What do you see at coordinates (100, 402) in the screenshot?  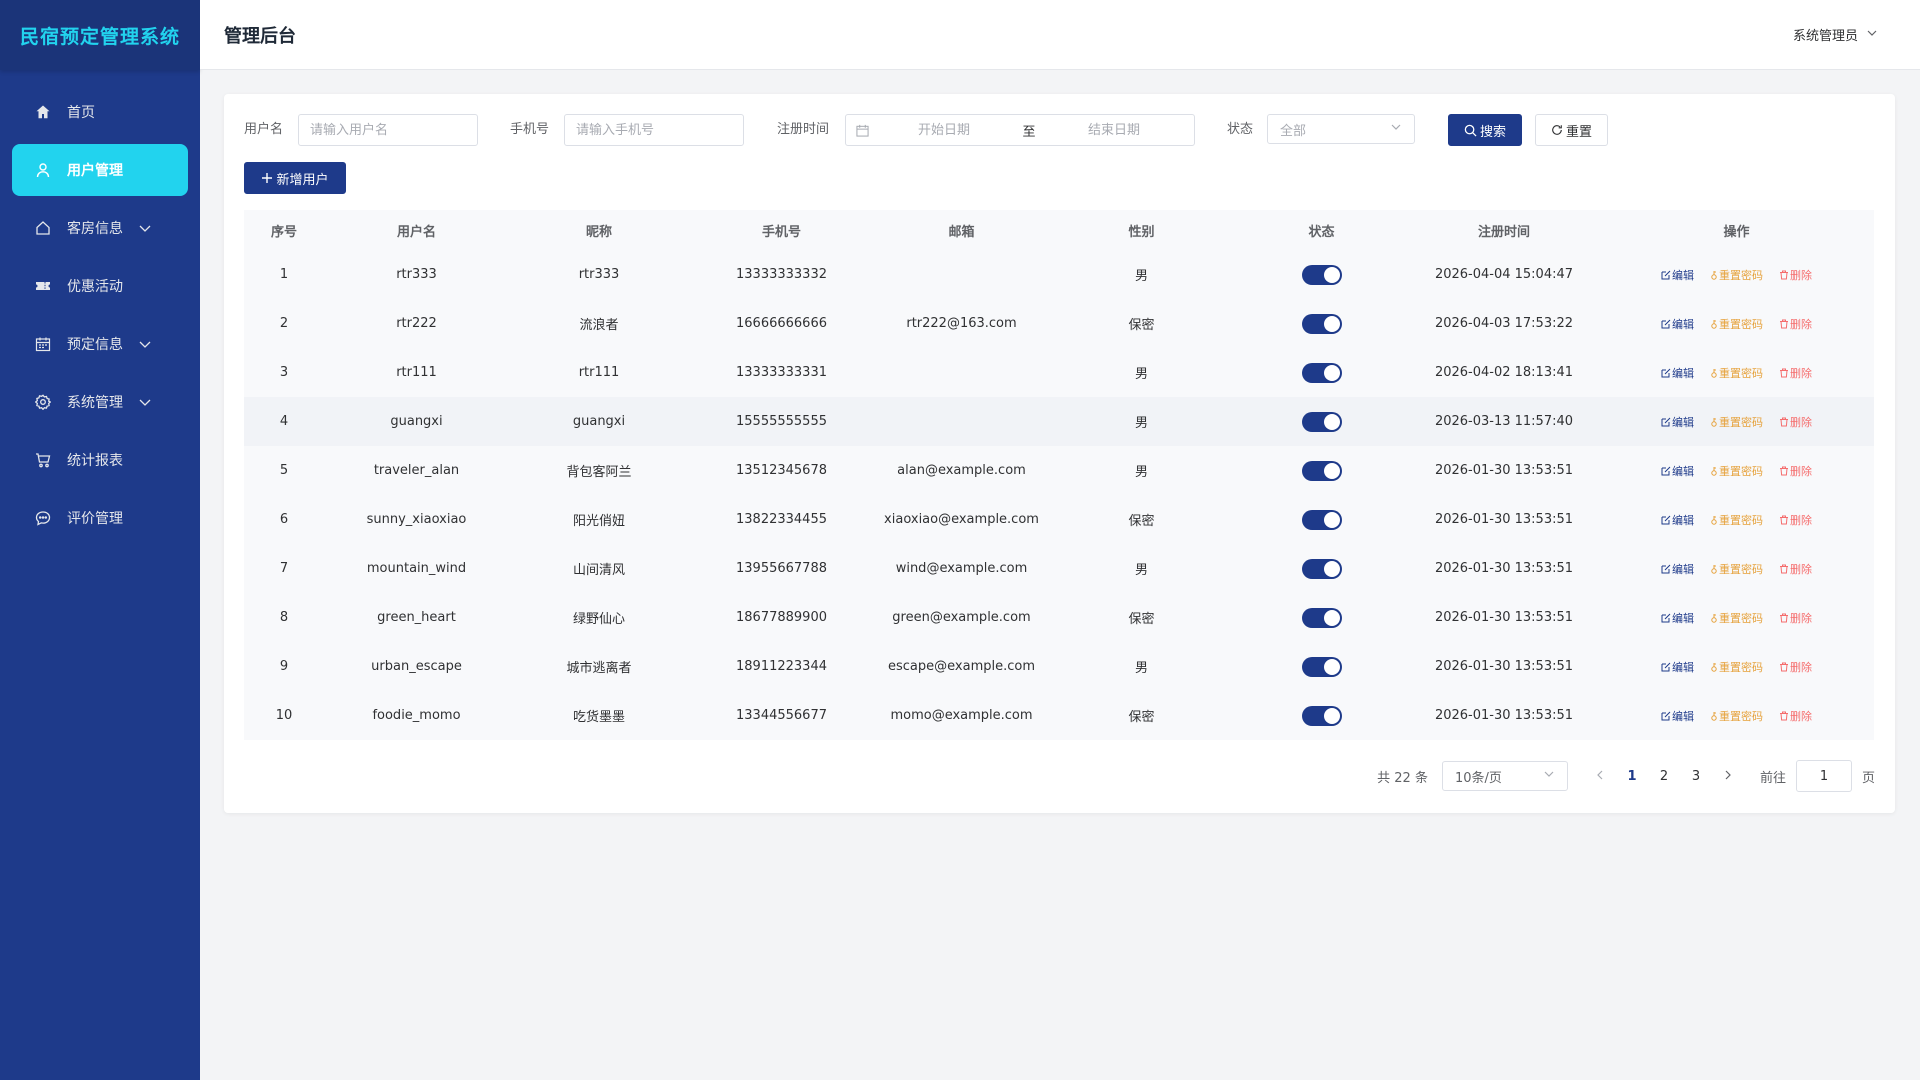 I see `sidebar-item-system: 系统管理` at bounding box center [100, 402].